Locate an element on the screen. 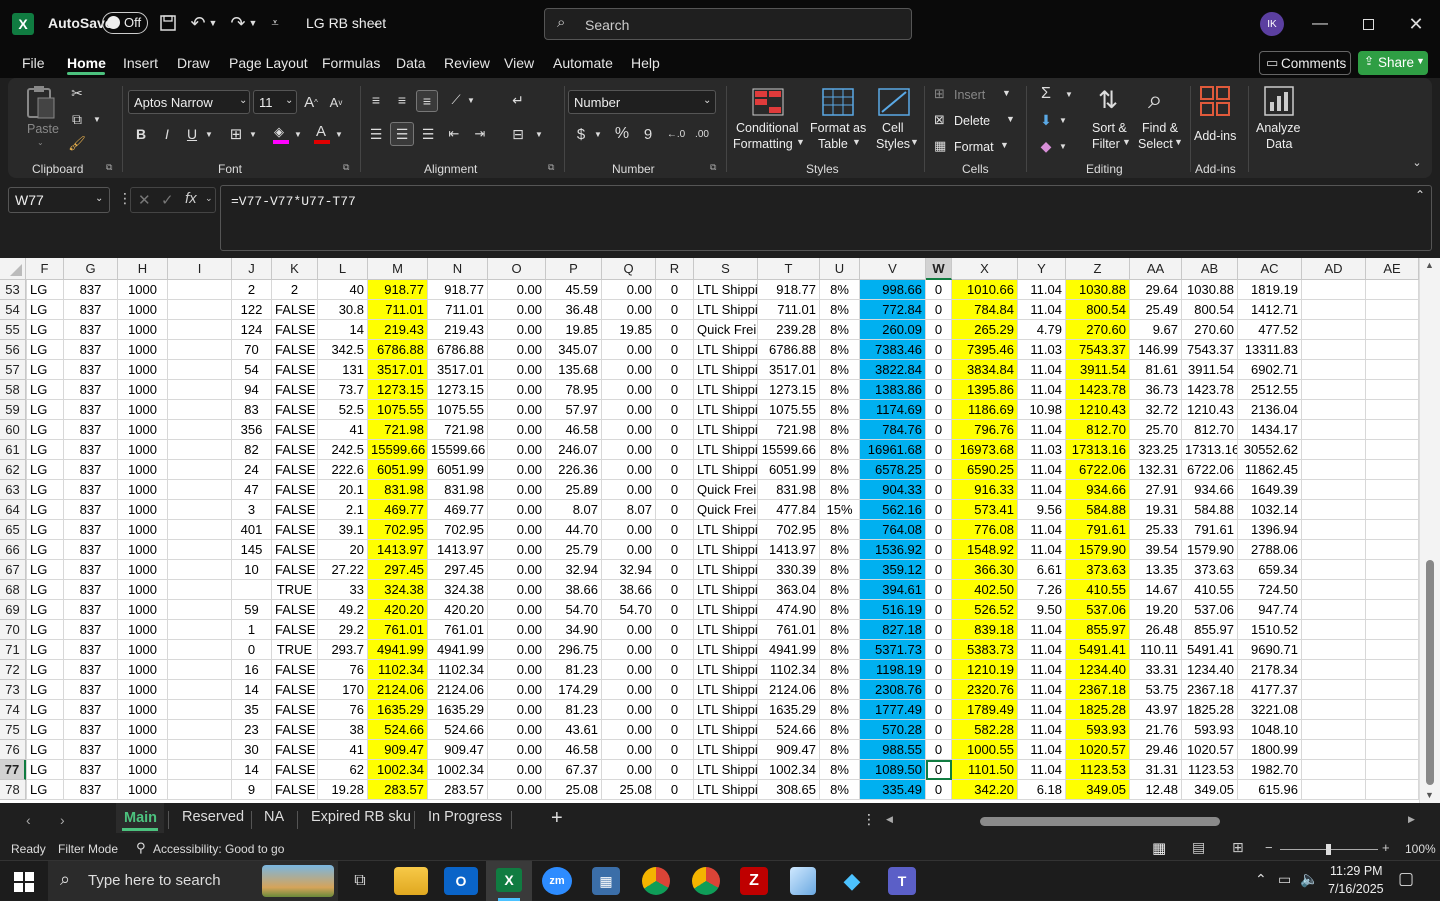 This screenshot has height=901, width=1440. cell-n66: 1413.97 is located at coordinates (458, 550).